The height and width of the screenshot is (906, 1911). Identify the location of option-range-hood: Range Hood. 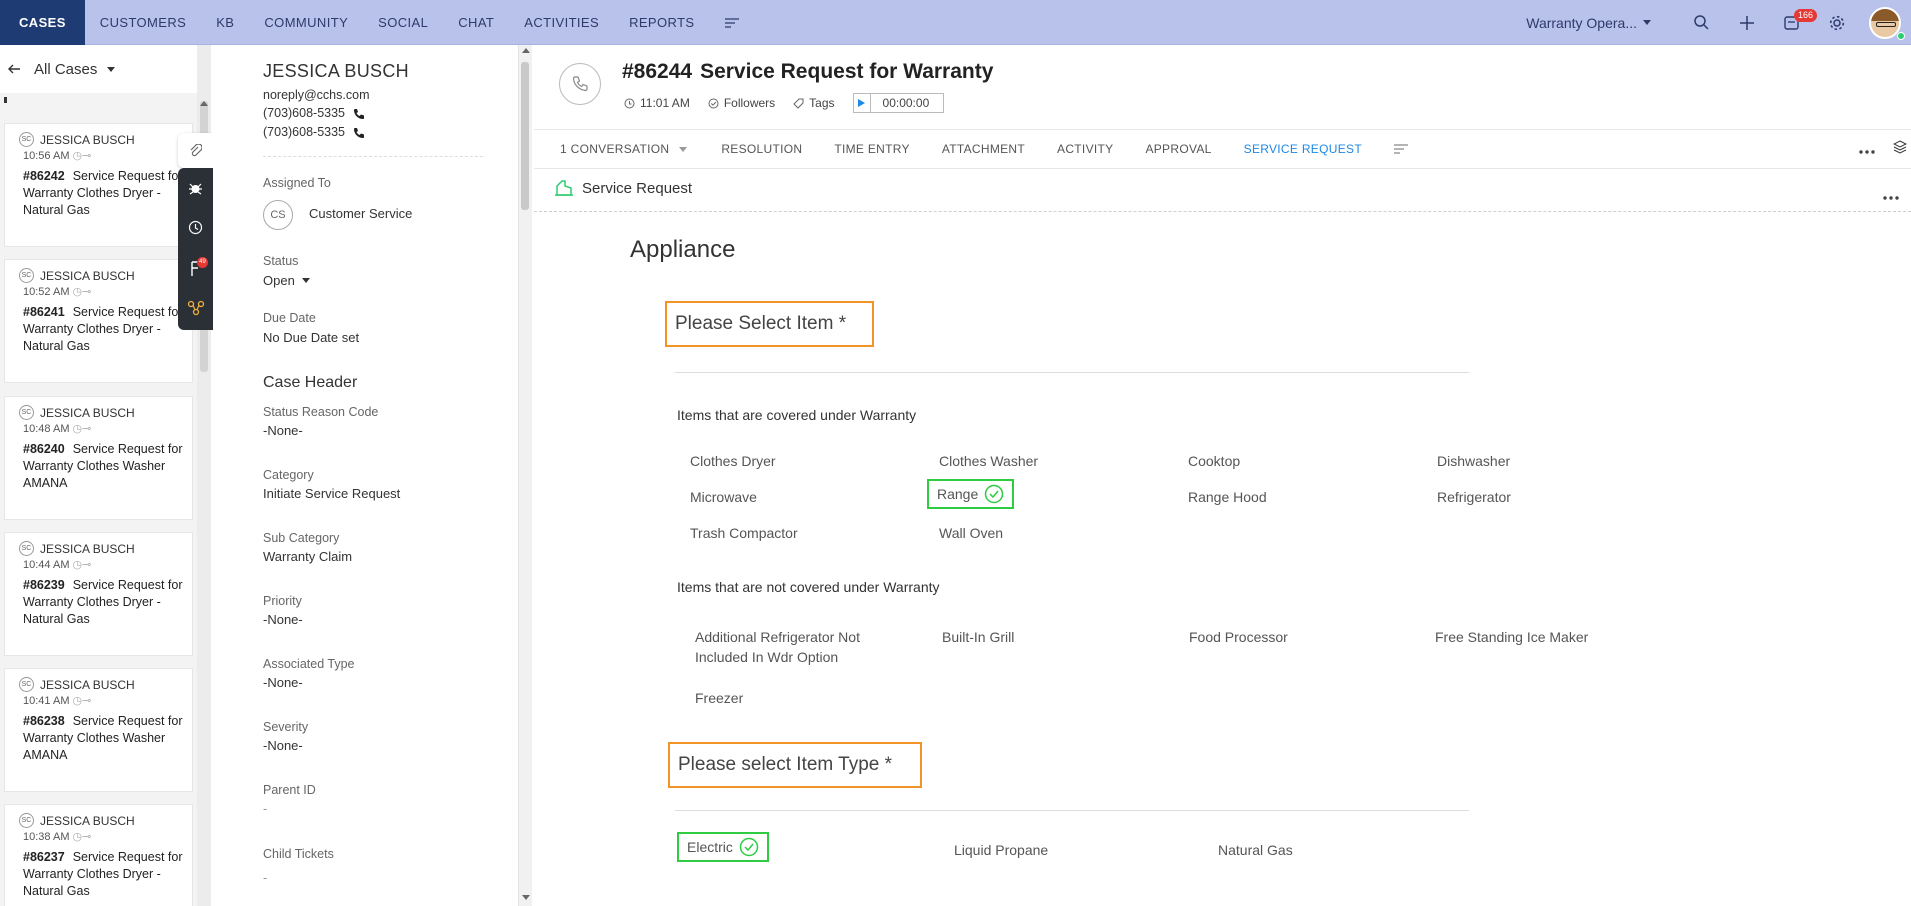
(1227, 497).